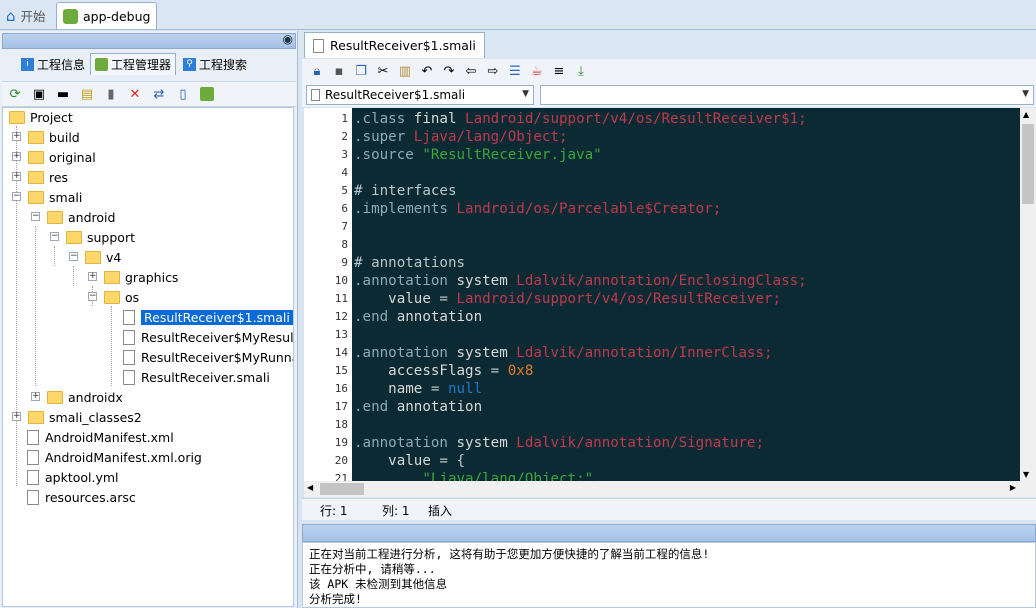 This screenshot has width=1036, height=608. Describe the element at coordinates (149, 94) in the screenshot. I see `left-toolbar: ⟳ ▣ ▬ ▤ ▮ ✕ ⇄ ▯` at that location.